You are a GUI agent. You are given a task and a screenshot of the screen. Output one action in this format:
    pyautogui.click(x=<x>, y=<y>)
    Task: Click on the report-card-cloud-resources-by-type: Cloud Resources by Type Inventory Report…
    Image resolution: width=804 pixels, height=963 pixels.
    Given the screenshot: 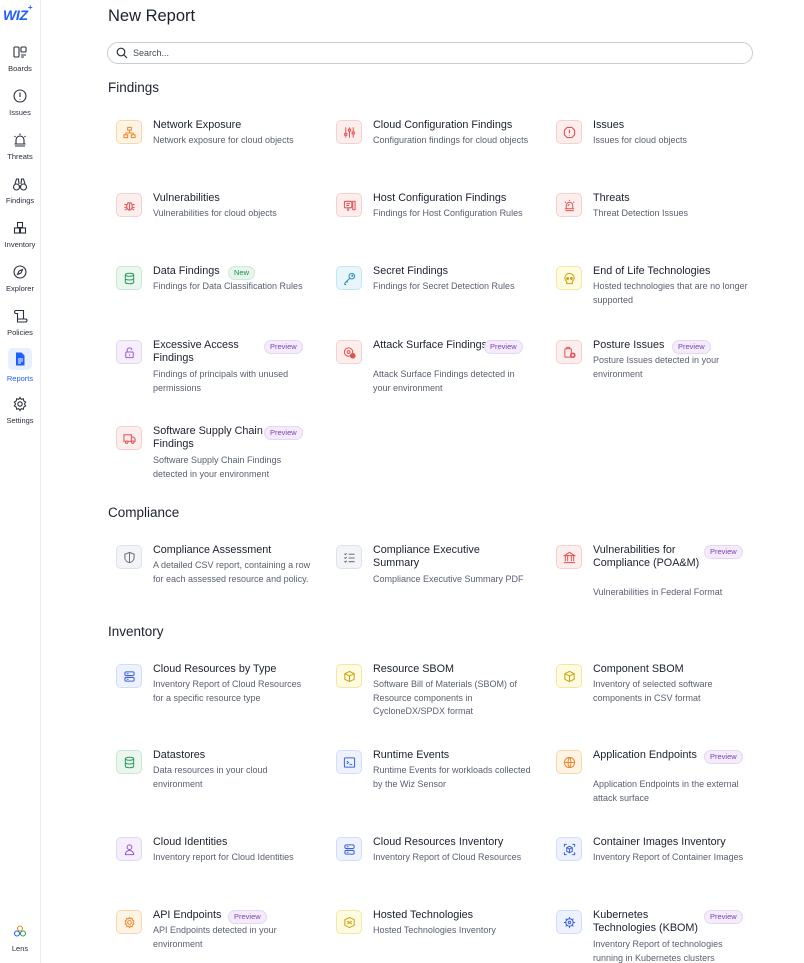 What is the action you would take?
    pyautogui.click(x=210, y=693)
    